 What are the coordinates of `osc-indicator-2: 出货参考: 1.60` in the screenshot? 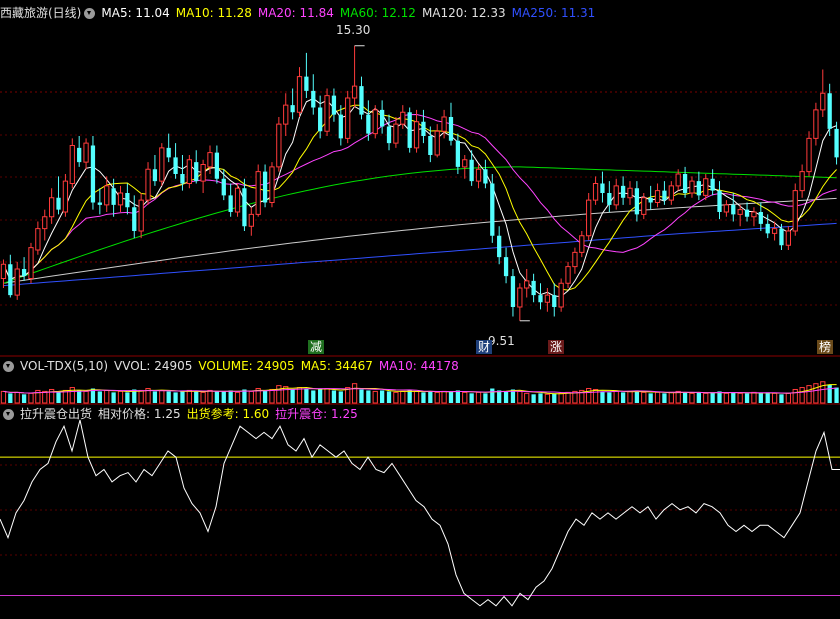 It's located at (228, 414).